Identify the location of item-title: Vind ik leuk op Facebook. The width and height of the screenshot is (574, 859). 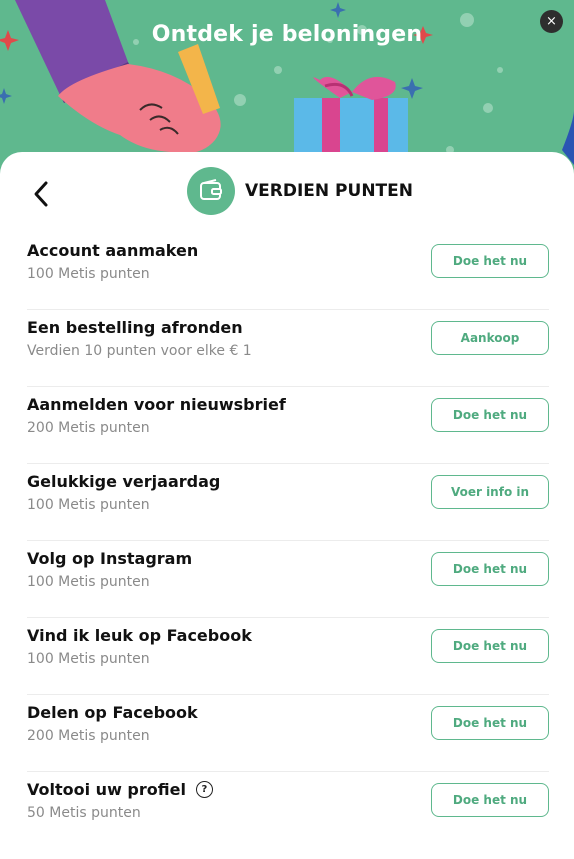
(139, 635).